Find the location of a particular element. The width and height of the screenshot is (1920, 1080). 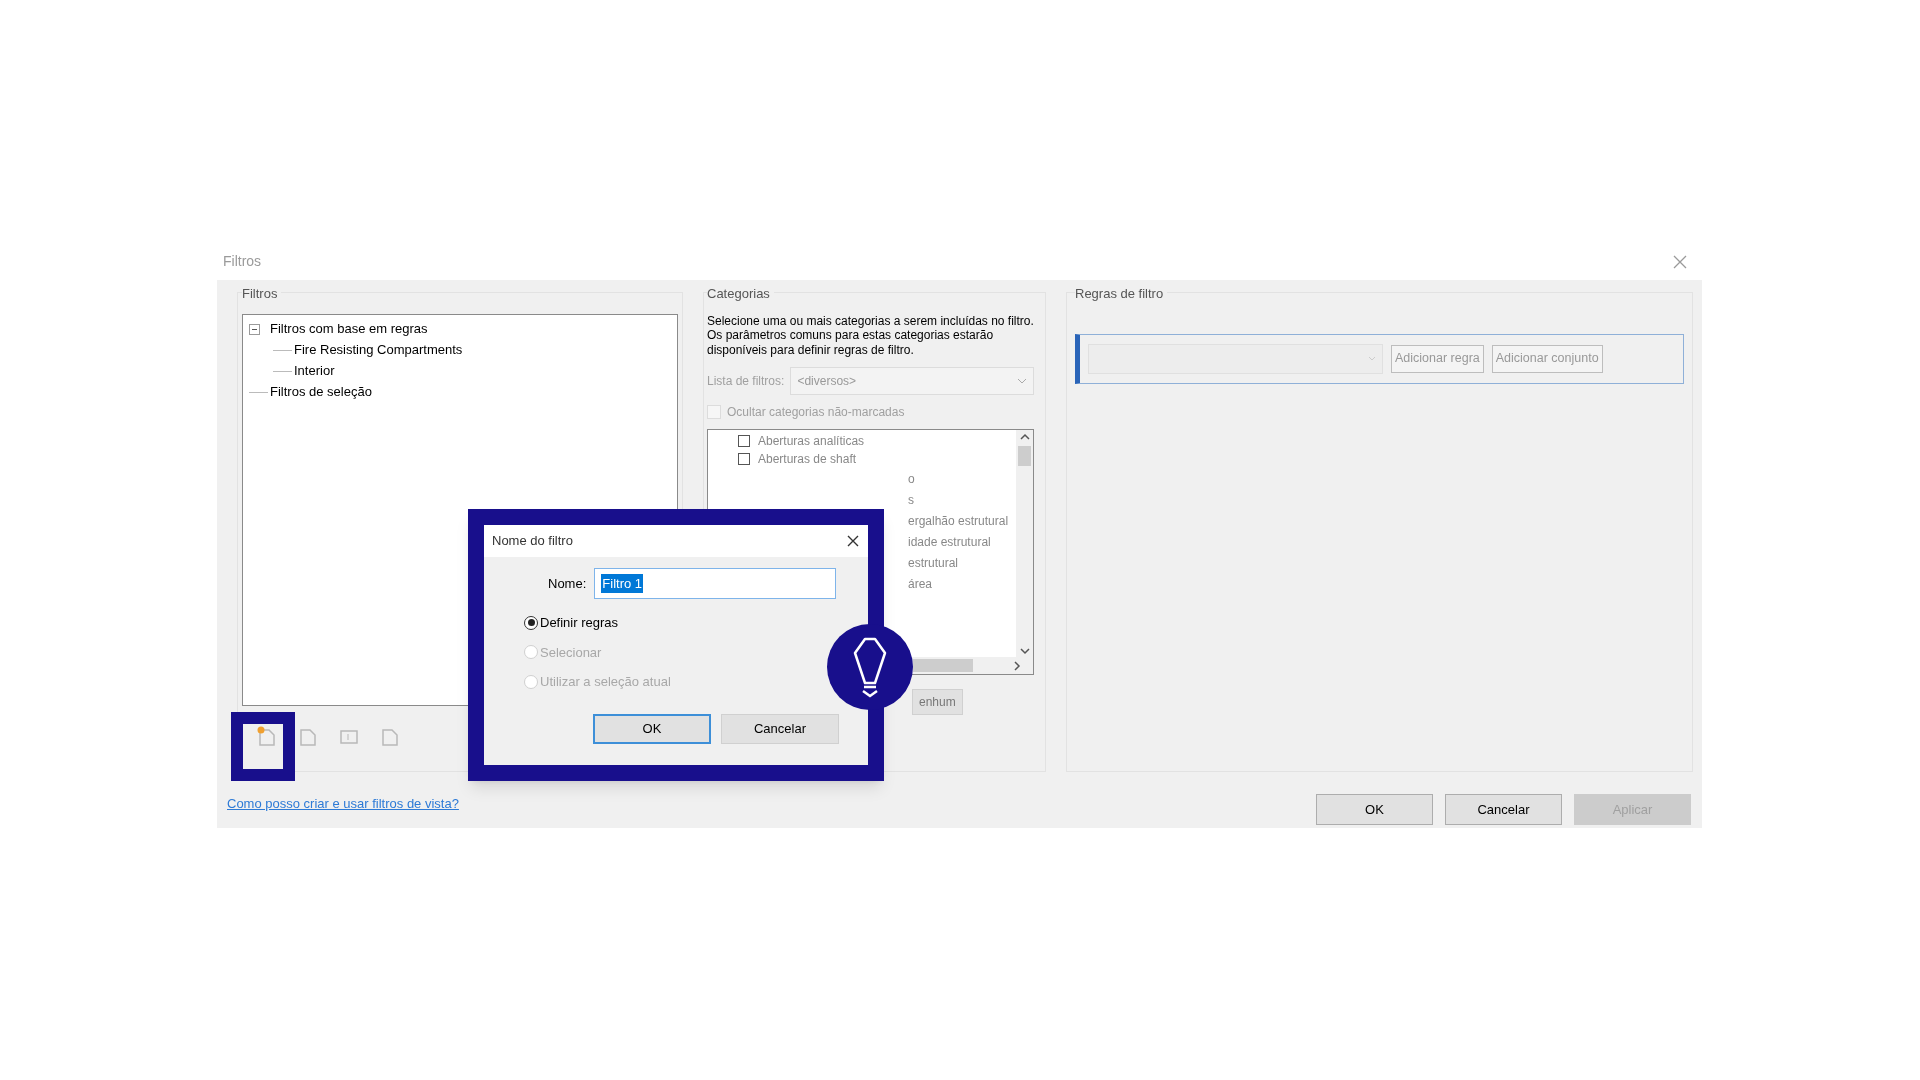

category-item: área is located at coordinates (920, 584).